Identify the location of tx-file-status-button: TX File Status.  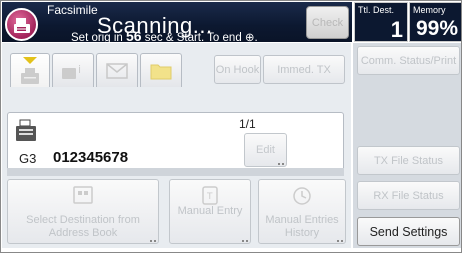
(408, 160).